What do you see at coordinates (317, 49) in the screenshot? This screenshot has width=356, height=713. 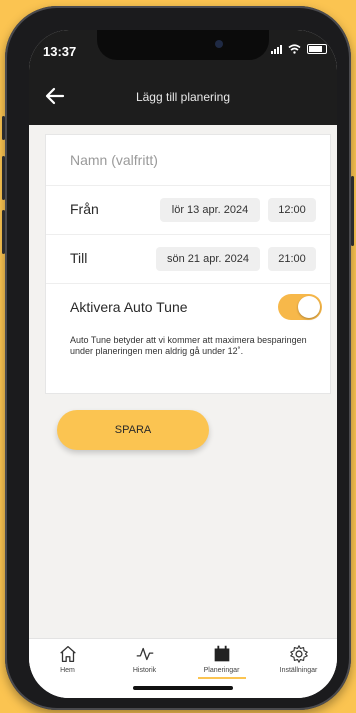 I see `battery-icon` at bounding box center [317, 49].